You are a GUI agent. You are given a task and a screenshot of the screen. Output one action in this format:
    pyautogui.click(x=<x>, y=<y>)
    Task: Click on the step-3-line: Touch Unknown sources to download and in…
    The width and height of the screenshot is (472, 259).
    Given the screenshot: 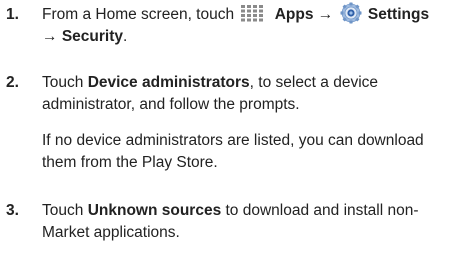 What is the action you would take?
    pyautogui.click(x=242, y=222)
    